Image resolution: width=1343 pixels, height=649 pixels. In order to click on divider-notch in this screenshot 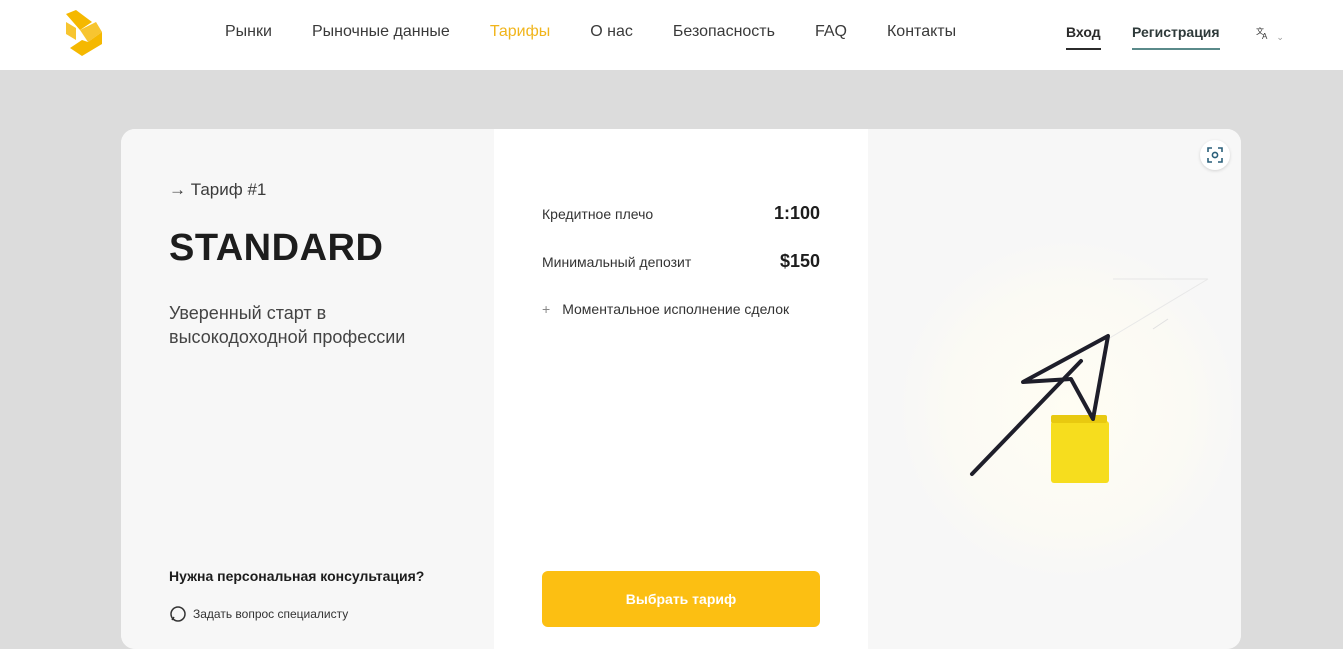, I will do `click(498, 387)`.